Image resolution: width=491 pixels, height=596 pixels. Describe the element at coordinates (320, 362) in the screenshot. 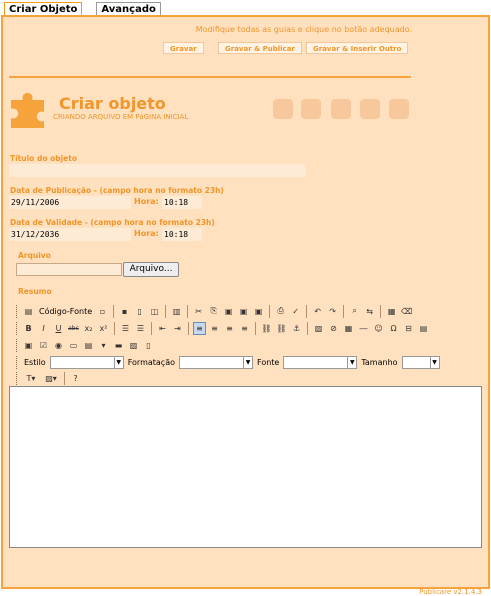

I see `font-select: ▼` at that location.